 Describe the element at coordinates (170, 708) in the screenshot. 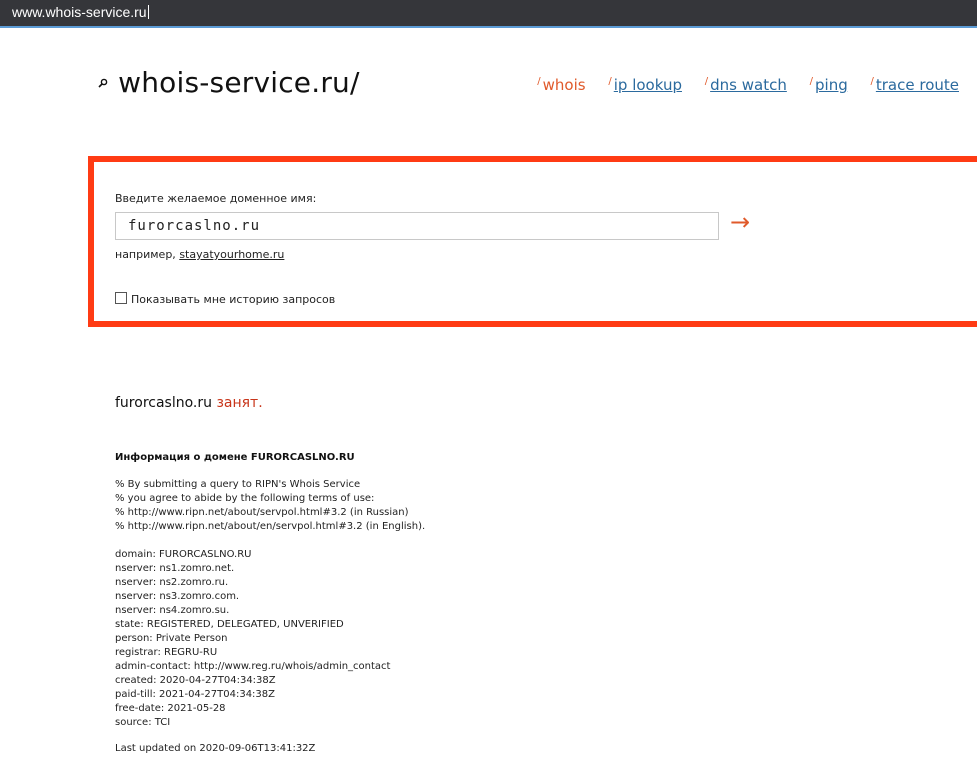

I see `whois-record-line: free-date: 2021-05-28` at that location.